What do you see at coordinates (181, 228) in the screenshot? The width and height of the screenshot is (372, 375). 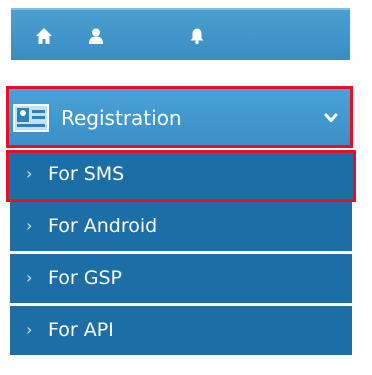 I see `menu-item-for-android: › For Android` at bounding box center [181, 228].